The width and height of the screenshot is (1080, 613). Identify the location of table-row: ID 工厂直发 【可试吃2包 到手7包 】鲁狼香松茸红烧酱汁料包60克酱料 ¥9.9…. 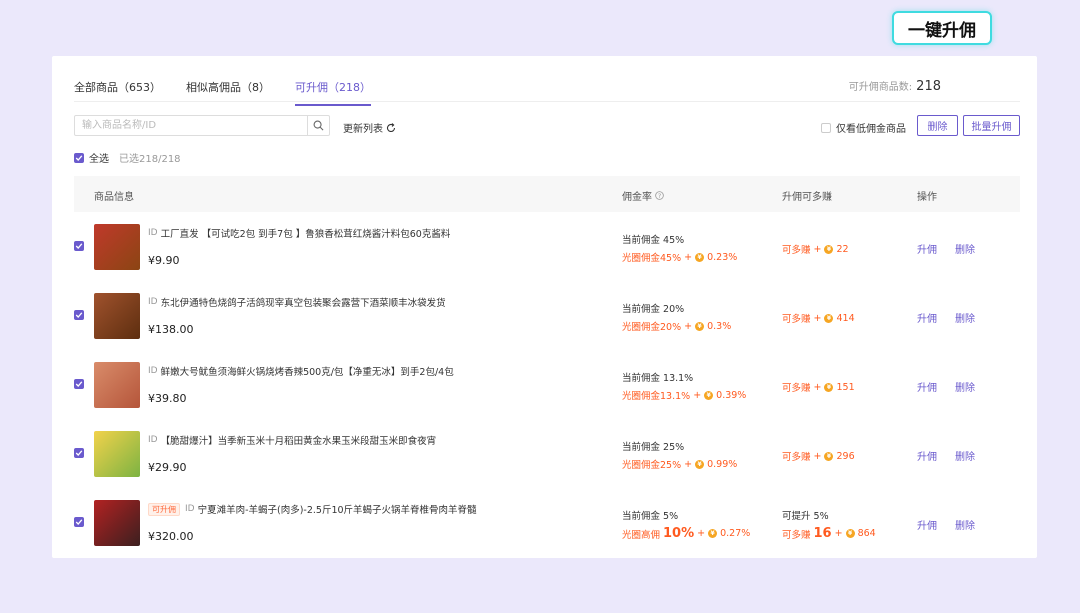
(547, 246).